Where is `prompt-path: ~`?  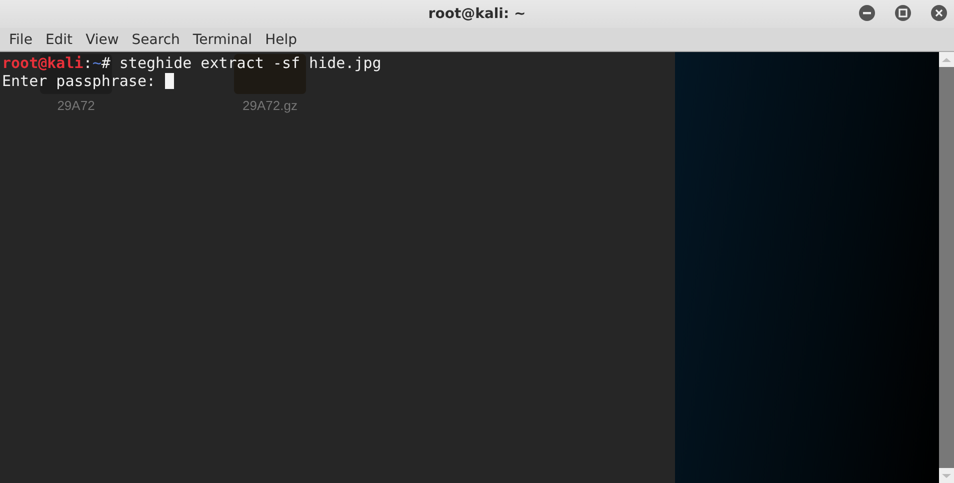
prompt-path: ~ is located at coordinates (97, 63).